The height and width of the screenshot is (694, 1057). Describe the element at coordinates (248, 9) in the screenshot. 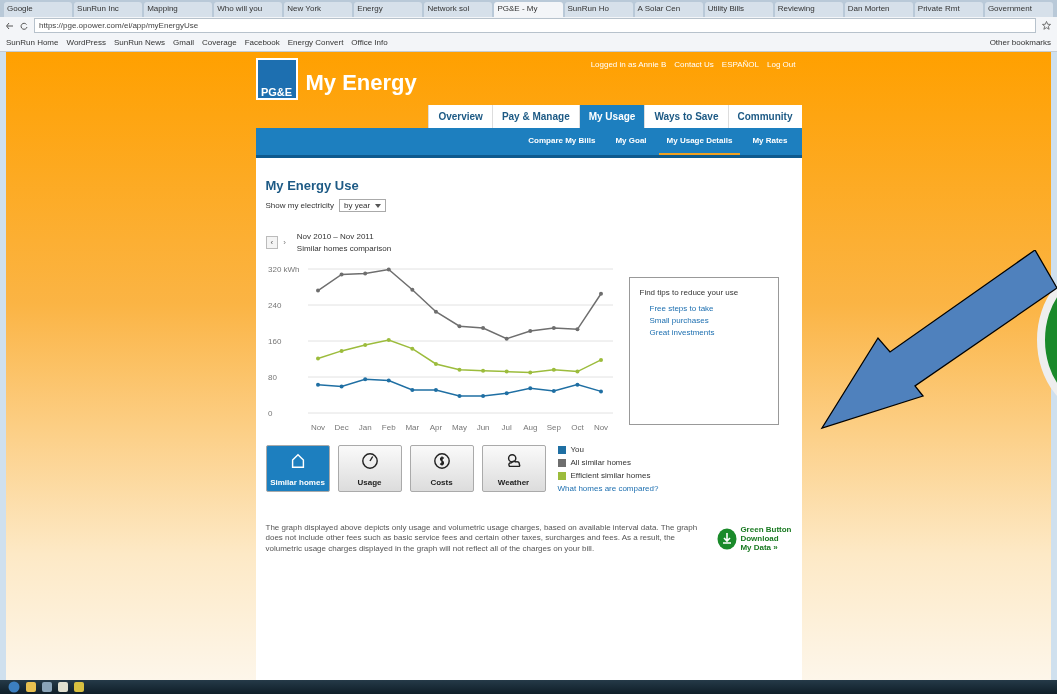

I see `browser-tab: Who will you` at that location.